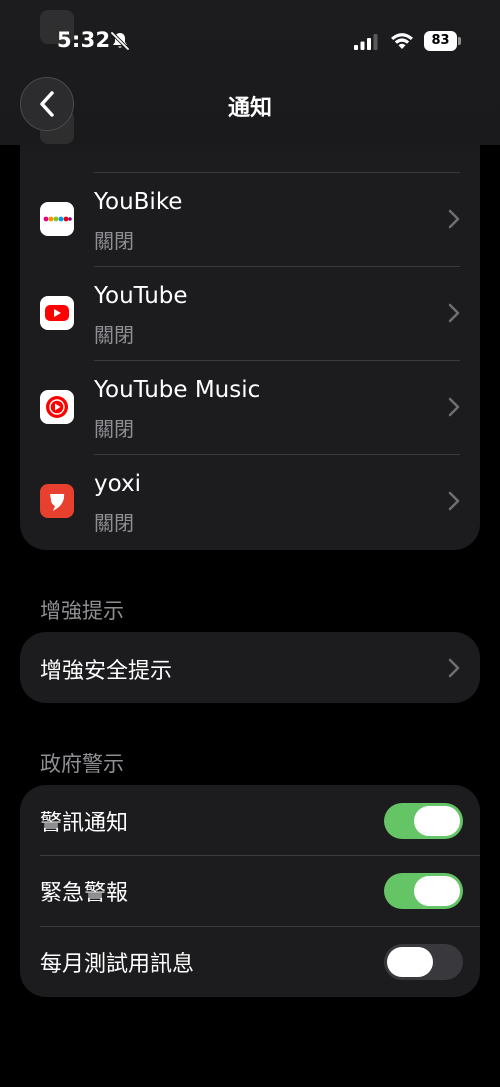 The height and width of the screenshot is (1087, 500). What do you see at coordinates (250, 667) in the screenshot?
I see `enhanced-safety-alerts-row: 增強安全提示` at bounding box center [250, 667].